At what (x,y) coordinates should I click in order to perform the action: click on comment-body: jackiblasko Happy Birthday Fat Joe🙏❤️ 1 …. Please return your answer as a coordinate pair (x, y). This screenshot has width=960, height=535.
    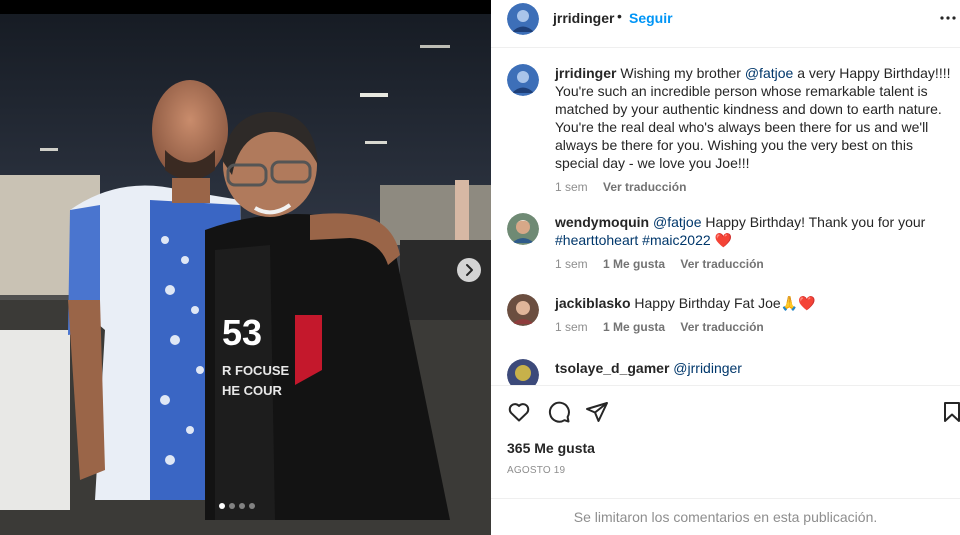
    Looking at the image, I should click on (753, 314).